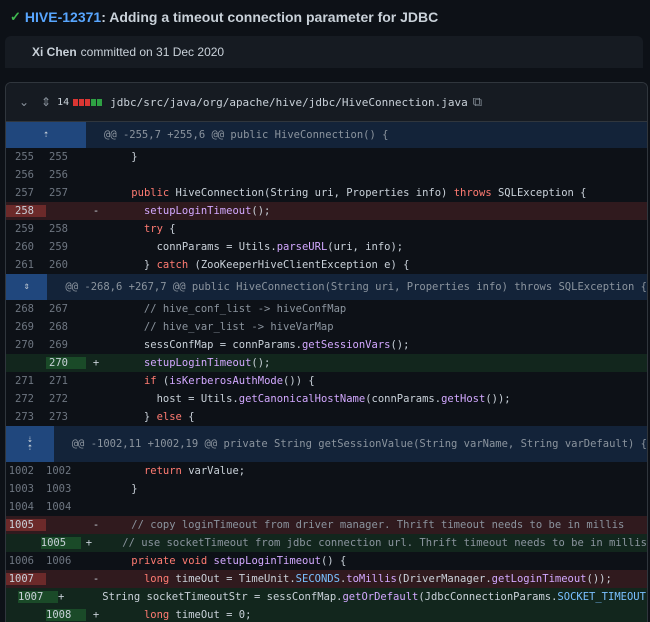 The height and width of the screenshot is (622, 650). I want to click on check-icon: ✓, so click(15, 16).